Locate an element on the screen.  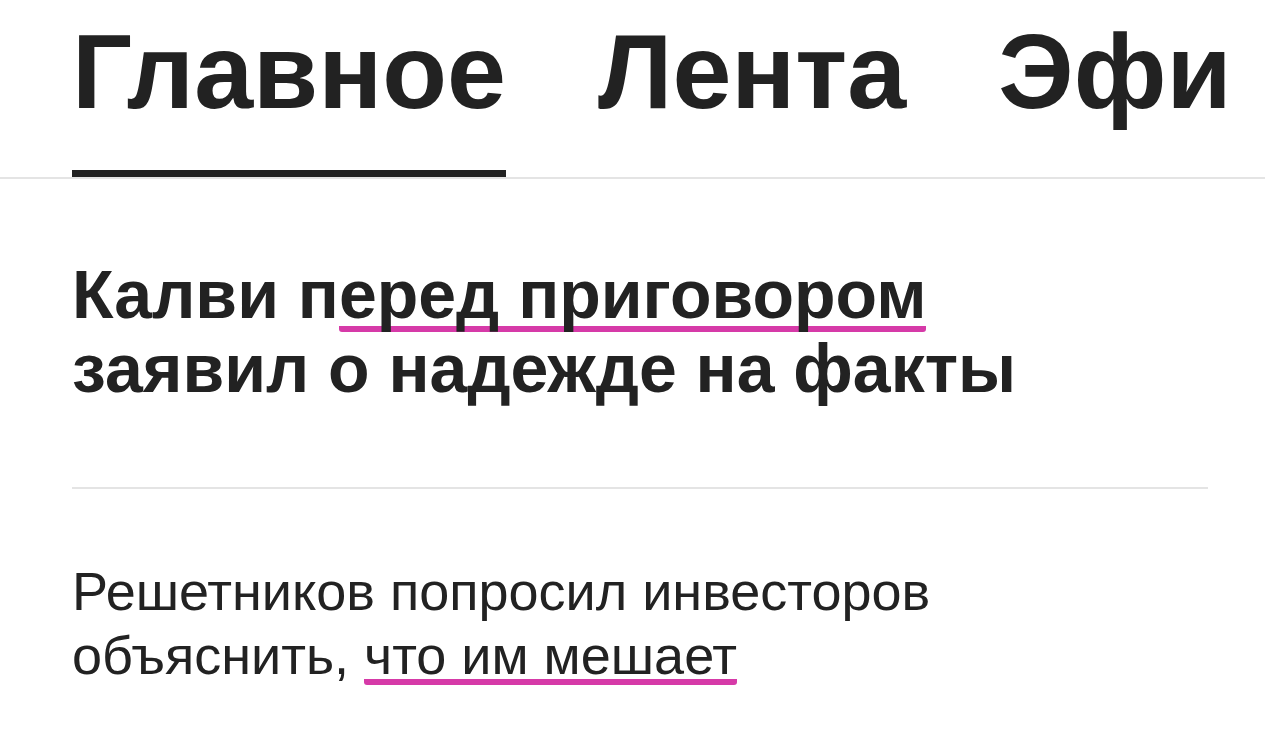
nav-tab: Лента is located at coordinates (752, 88).